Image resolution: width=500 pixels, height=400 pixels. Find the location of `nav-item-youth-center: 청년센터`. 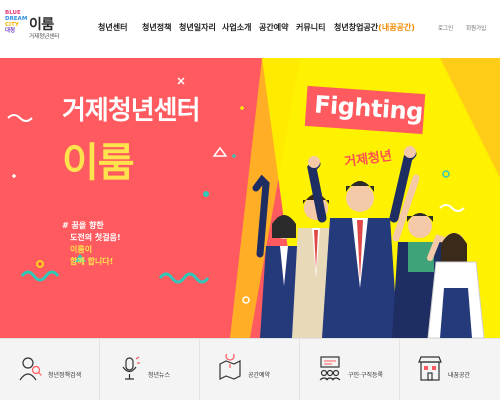

nav-item-youth-center: 청년센터 is located at coordinates (112, 27).